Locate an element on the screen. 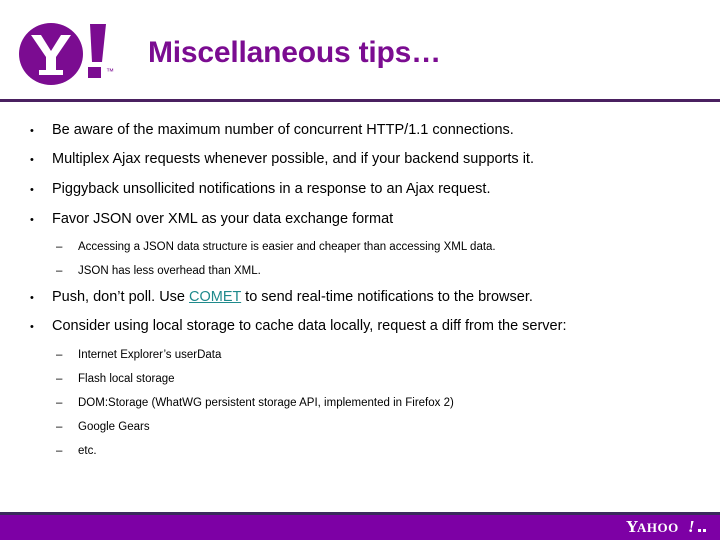 Image resolution: width=720 pixels, height=540 pixels. svg-text: AHOO is located at coordinates (658, 527).